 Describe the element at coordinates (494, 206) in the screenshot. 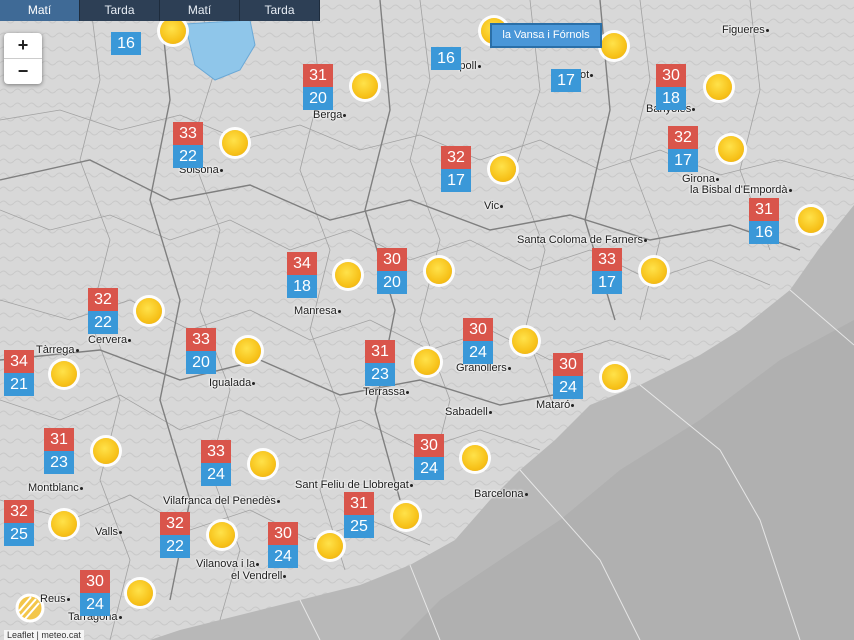

I see `place-label: Vic` at that location.